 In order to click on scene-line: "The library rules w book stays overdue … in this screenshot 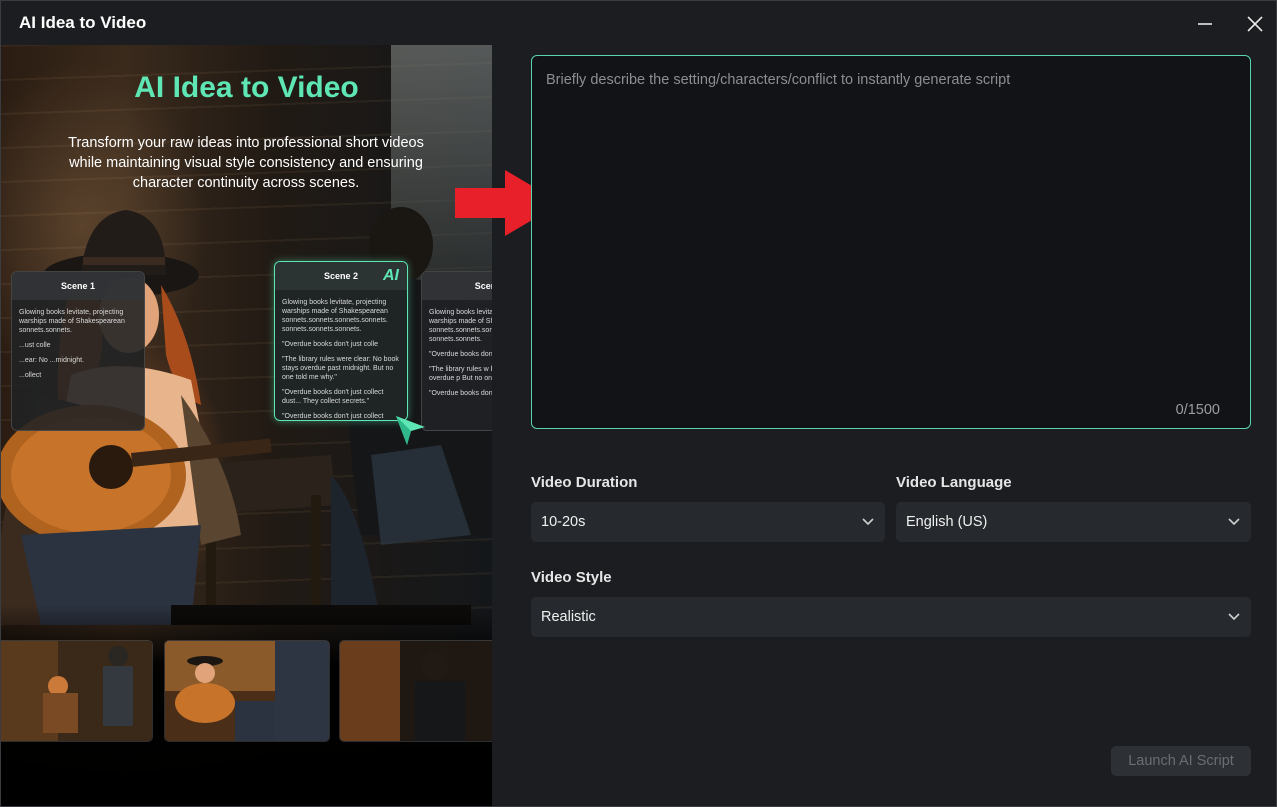, I will do `click(460, 374)`.